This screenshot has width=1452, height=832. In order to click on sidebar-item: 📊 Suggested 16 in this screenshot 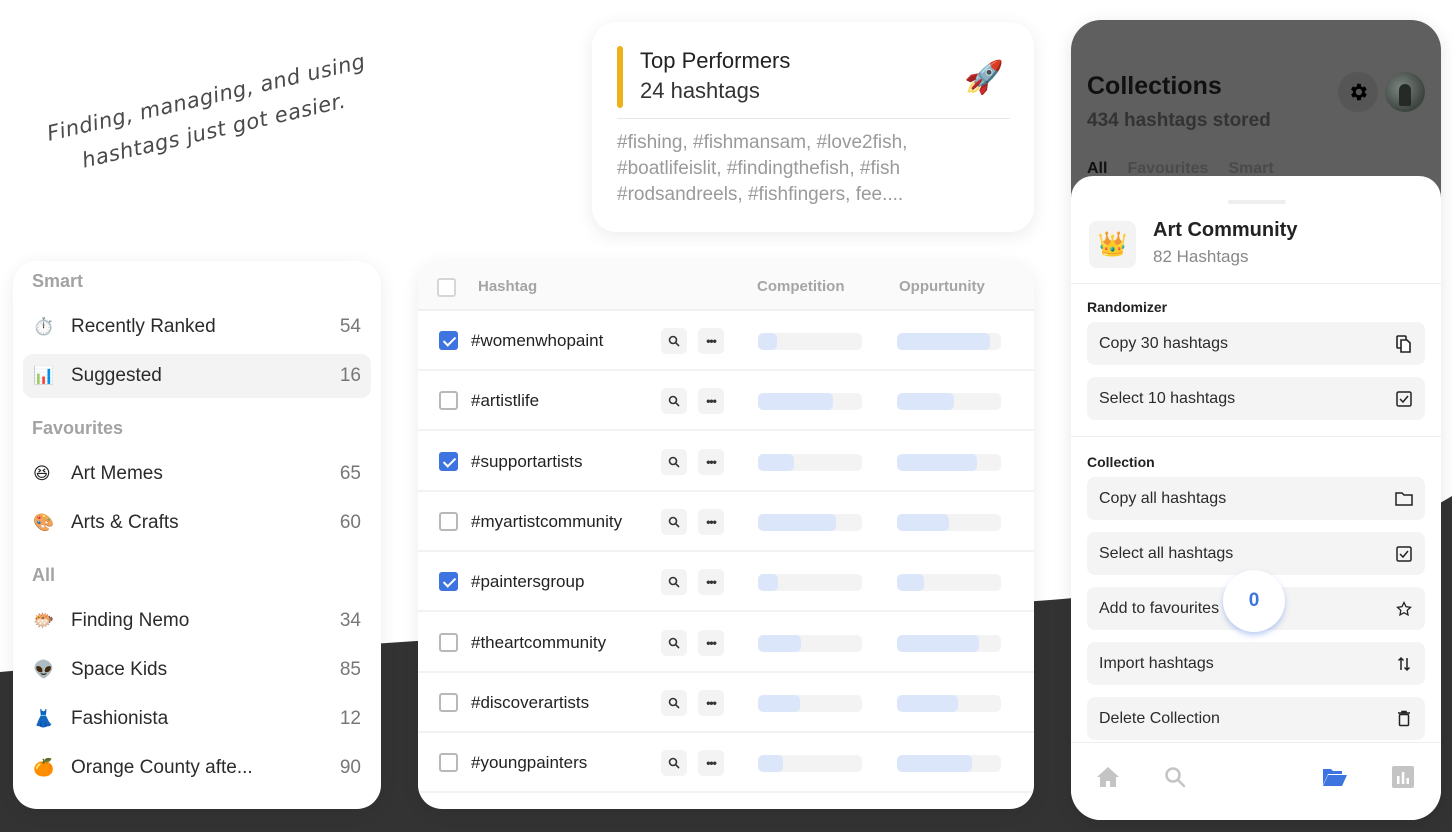, I will do `click(197, 376)`.